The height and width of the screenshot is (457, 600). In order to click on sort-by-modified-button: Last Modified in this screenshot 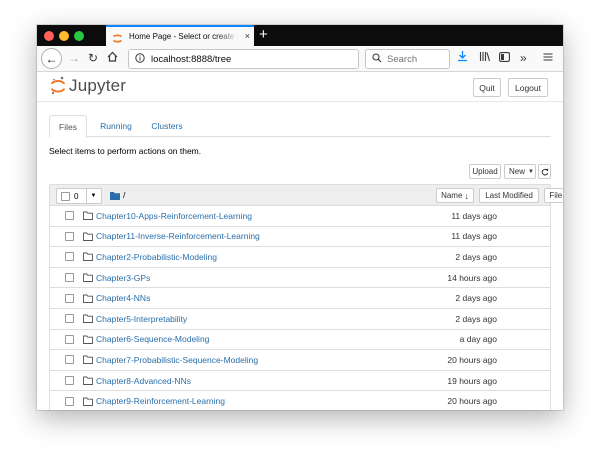, I will do `click(509, 195)`.